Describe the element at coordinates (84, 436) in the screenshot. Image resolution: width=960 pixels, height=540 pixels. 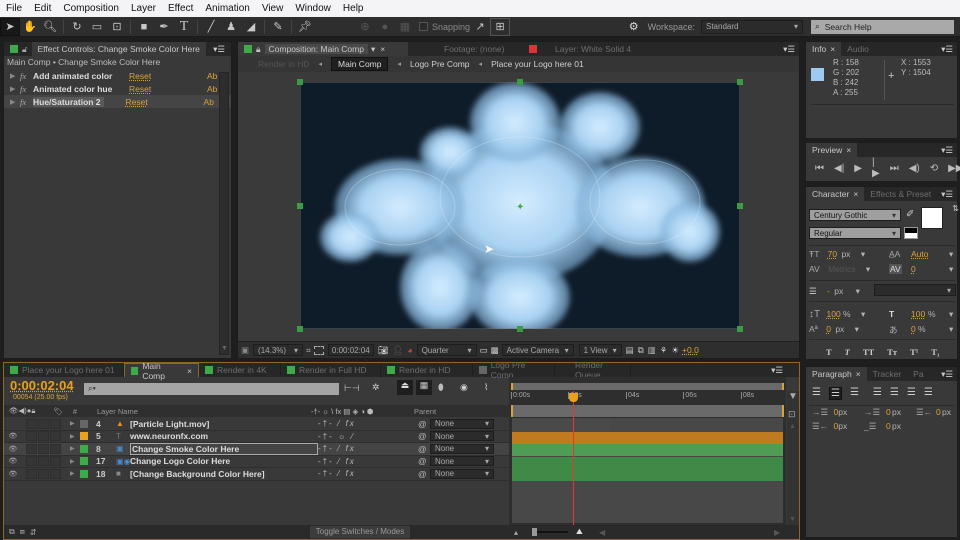
I see `label-color-chip` at that location.